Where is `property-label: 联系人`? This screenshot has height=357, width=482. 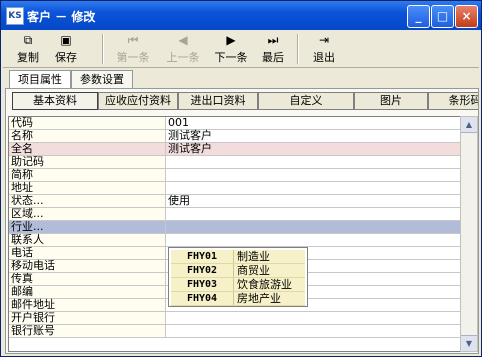
property-label: 联系人 is located at coordinates (87, 240).